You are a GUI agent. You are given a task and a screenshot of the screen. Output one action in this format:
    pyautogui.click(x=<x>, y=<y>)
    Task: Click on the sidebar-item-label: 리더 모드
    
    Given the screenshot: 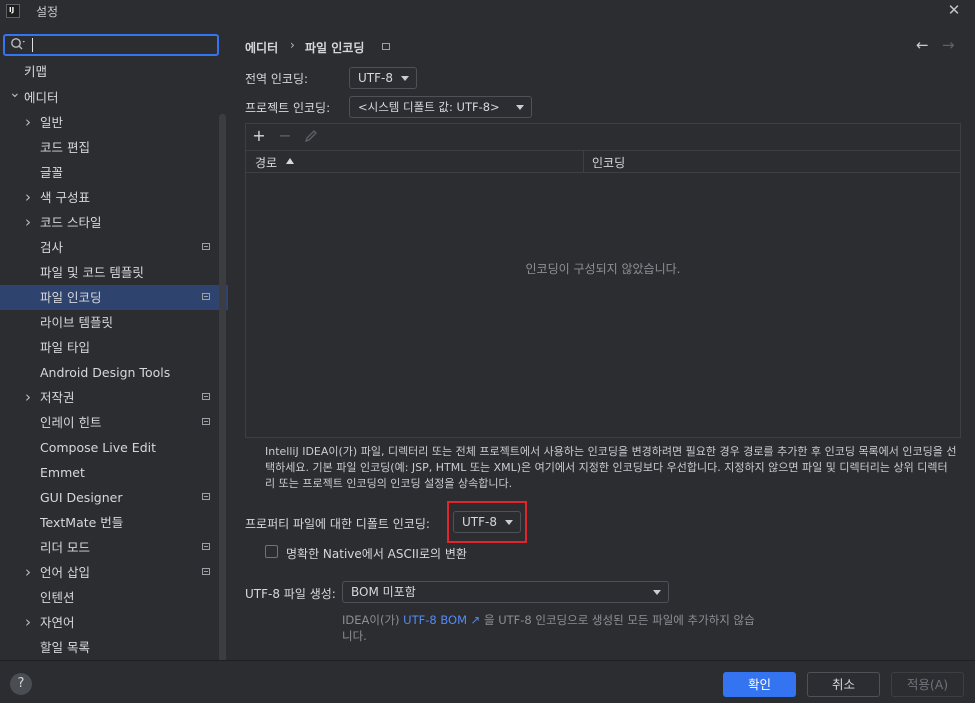 What is the action you would take?
    pyautogui.click(x=65, y=547)
    